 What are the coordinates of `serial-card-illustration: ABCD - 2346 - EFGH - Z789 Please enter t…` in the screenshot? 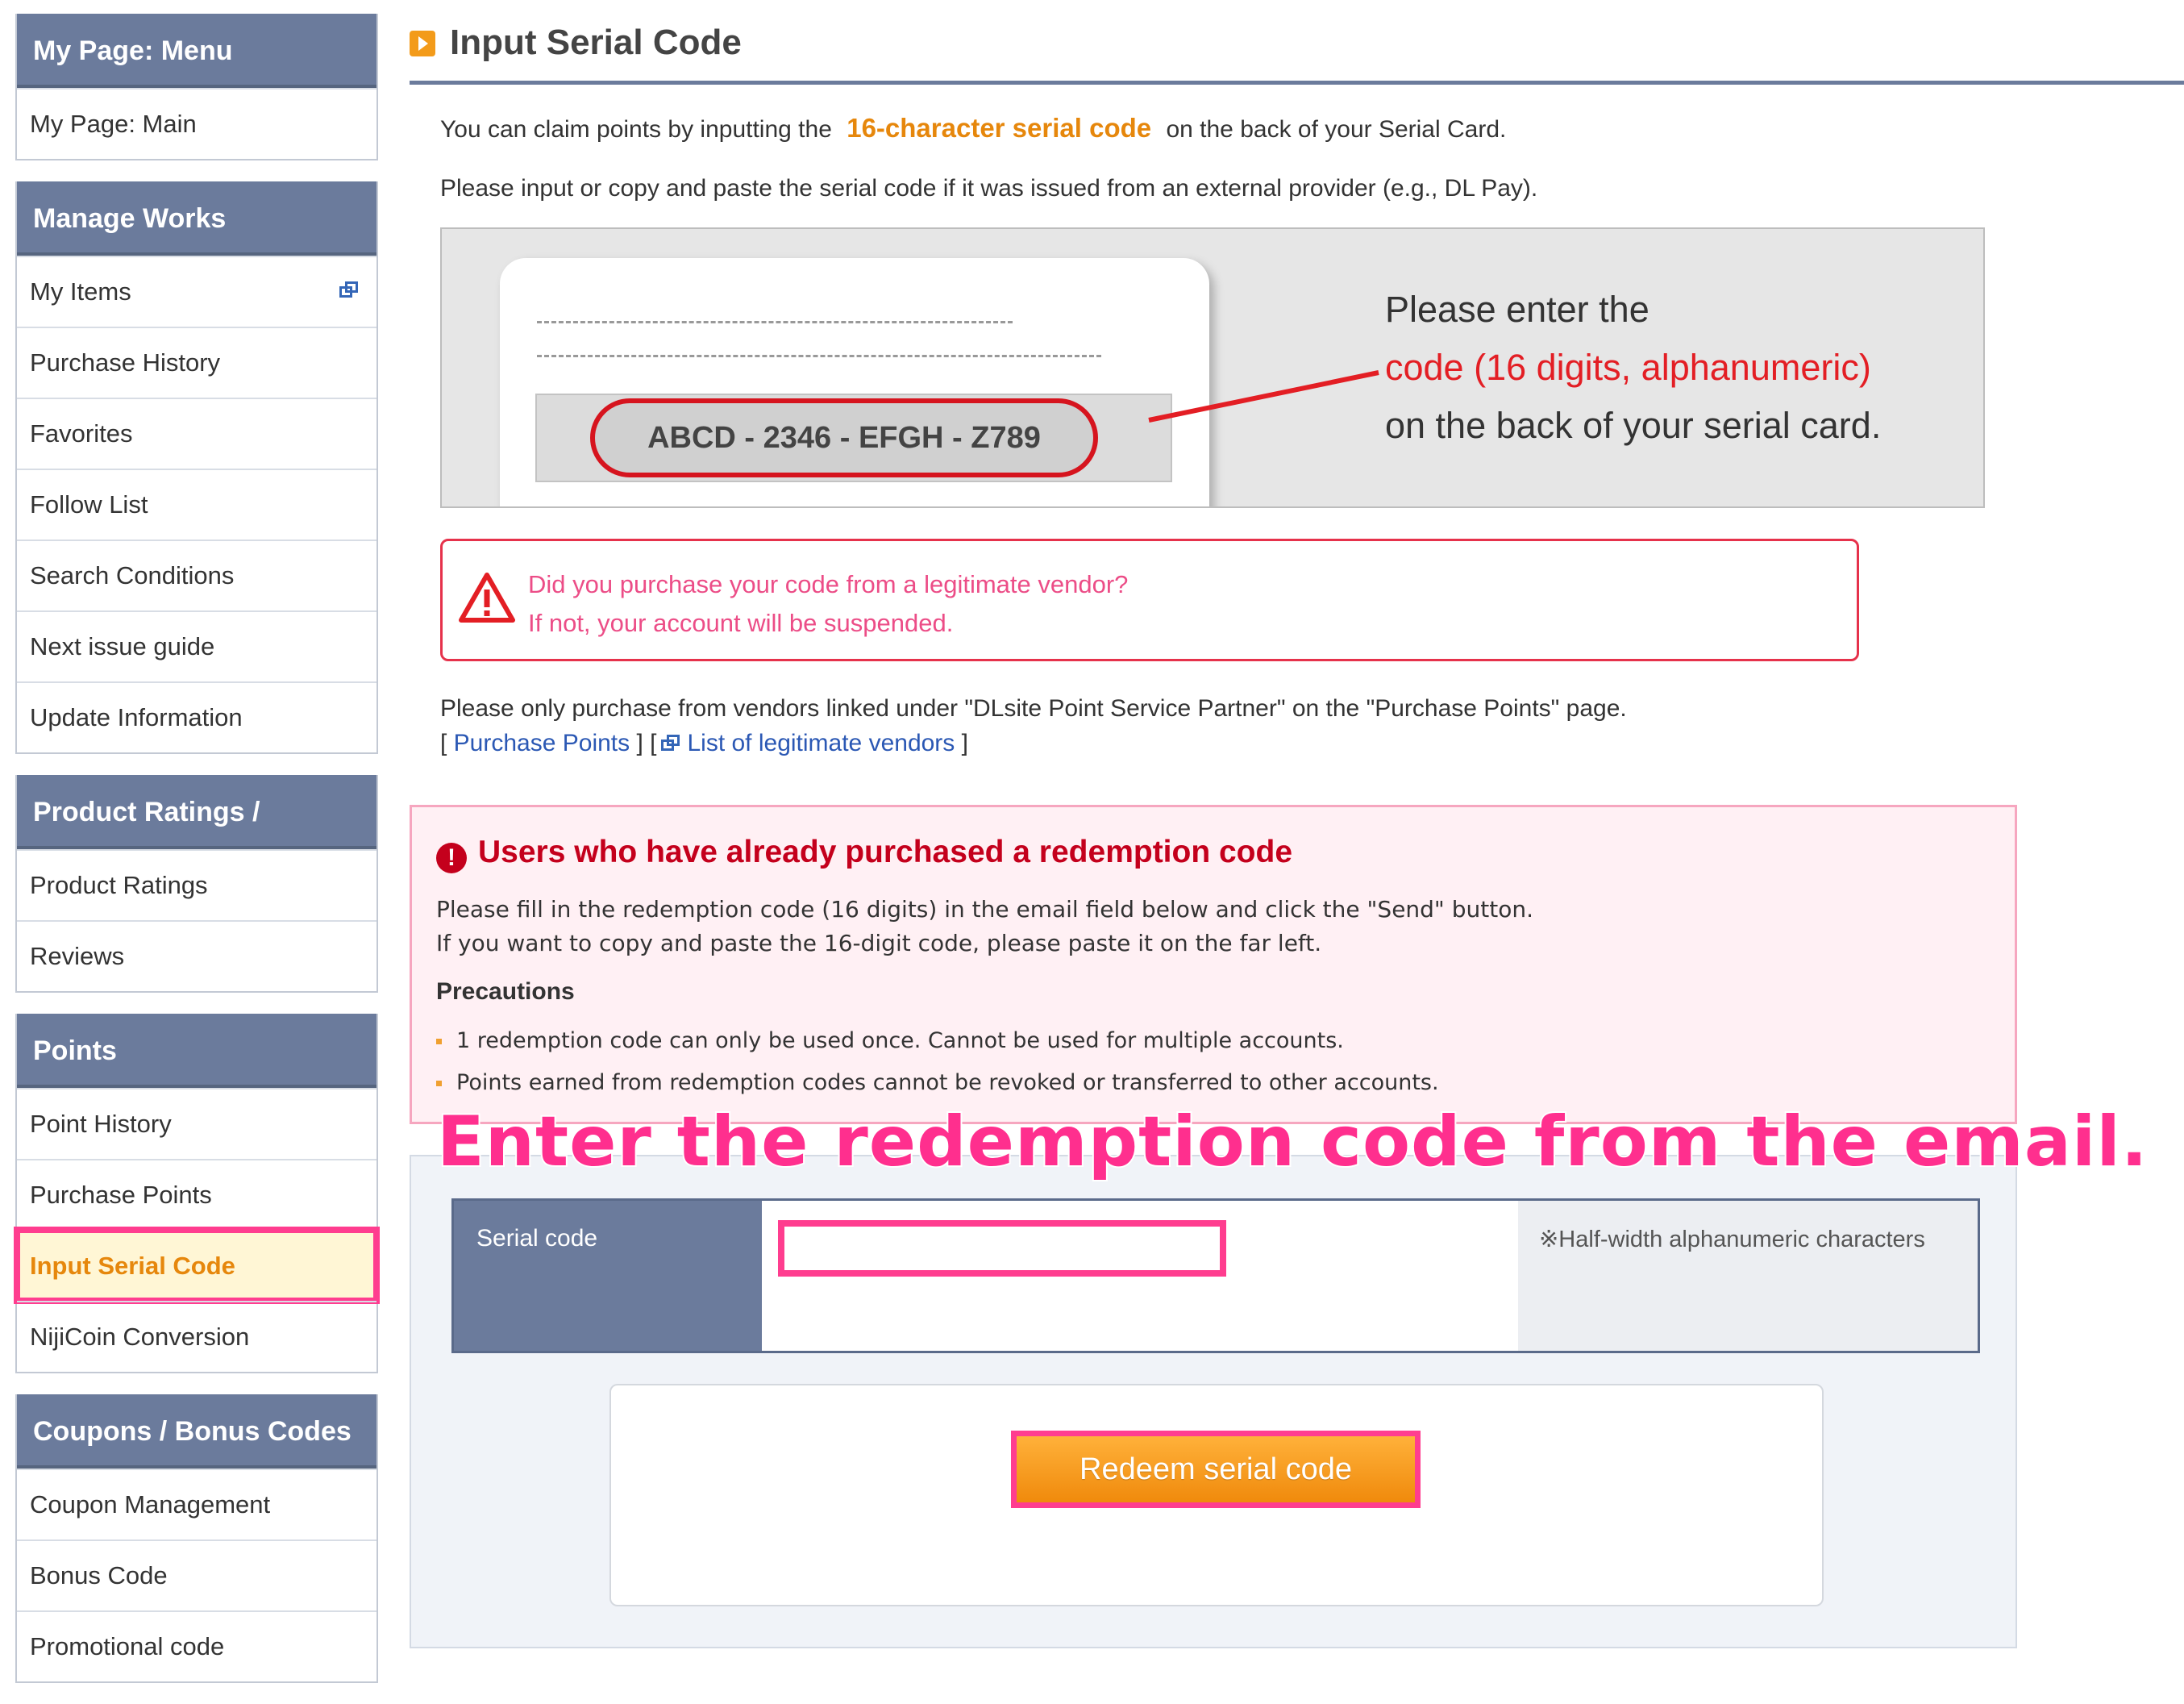 It's located at (1212, 367).